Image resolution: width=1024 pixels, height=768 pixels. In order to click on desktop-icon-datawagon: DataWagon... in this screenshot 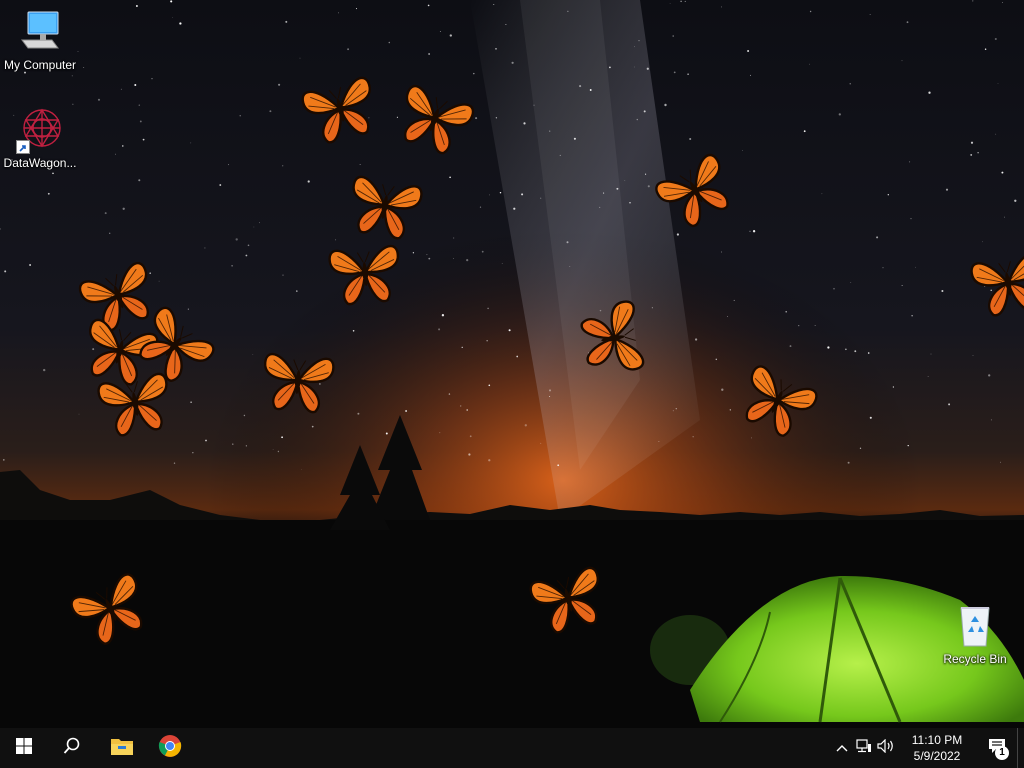, I will do `click(40, 138)`.